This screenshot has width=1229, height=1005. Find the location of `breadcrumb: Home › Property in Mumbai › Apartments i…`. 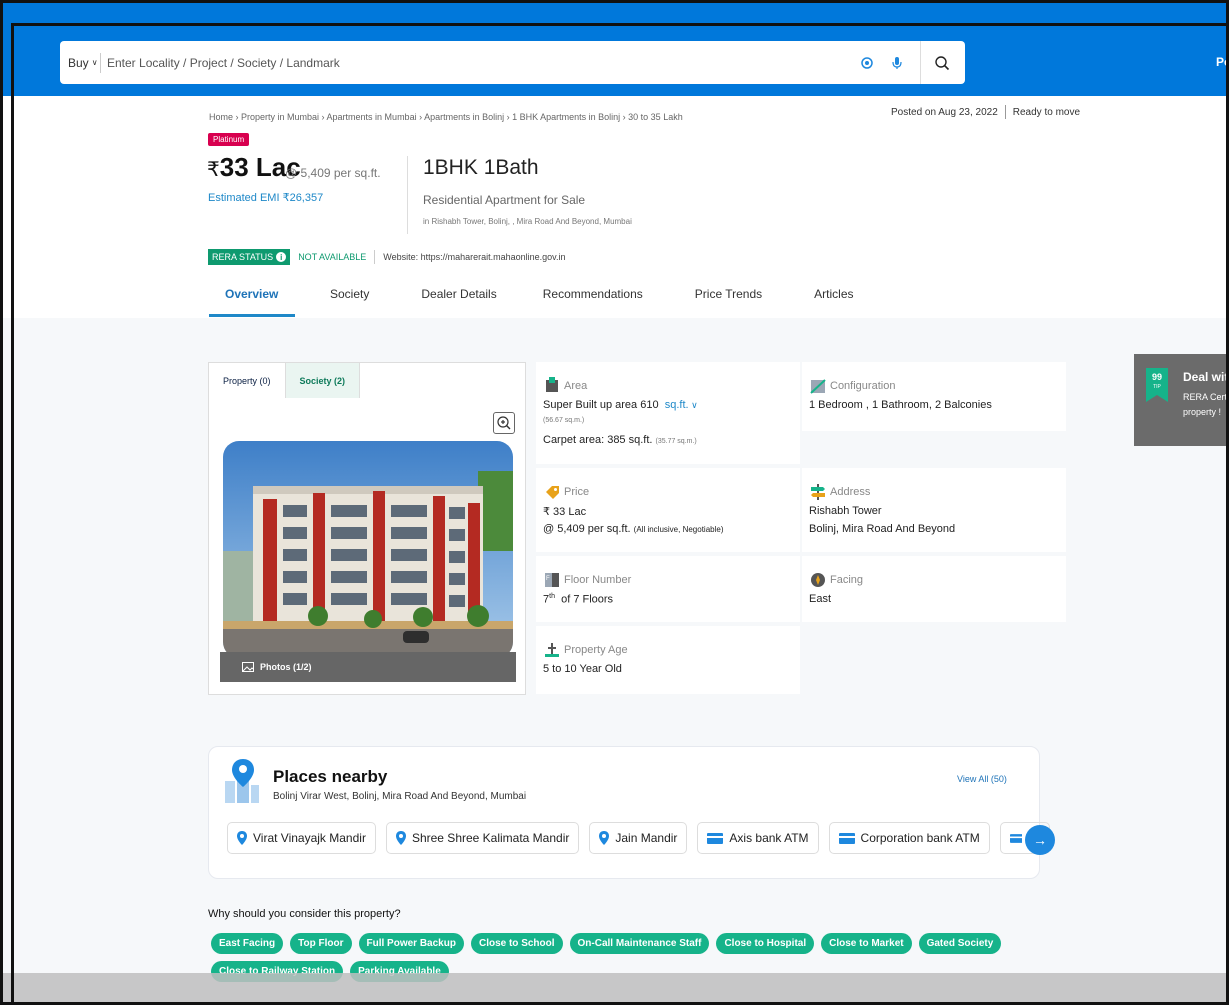

breadcrumb: Home › Property in Mumbai › Apartments i… is located at coordinates (446, 117).